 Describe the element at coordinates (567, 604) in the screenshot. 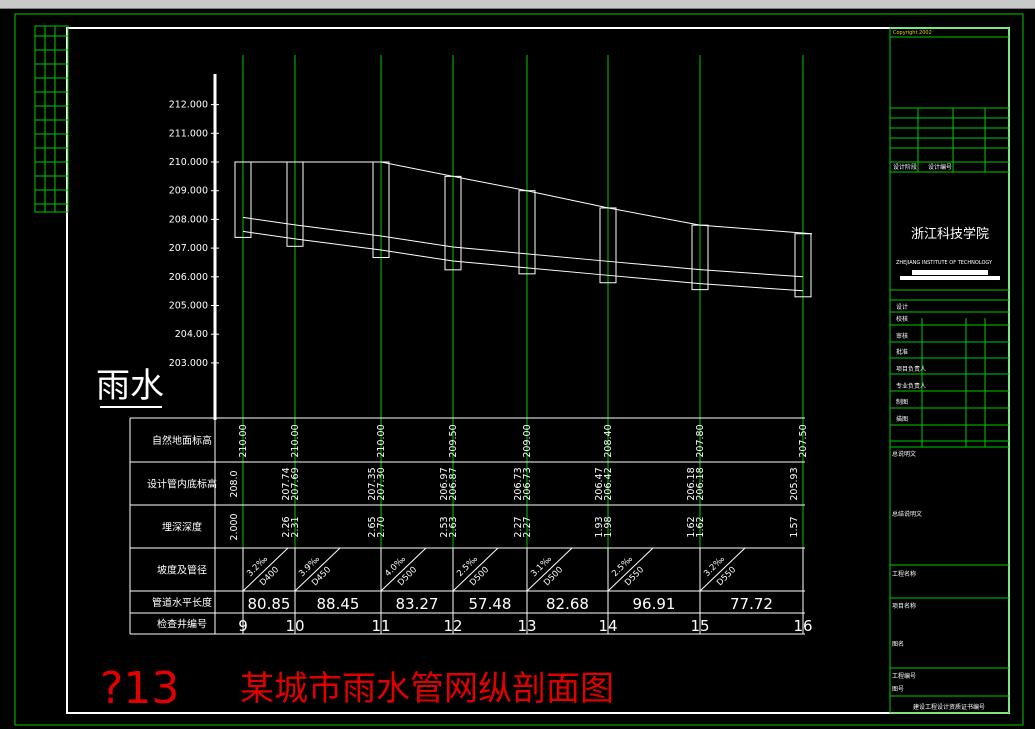

I see `pipe-length: 82.68` at that location.